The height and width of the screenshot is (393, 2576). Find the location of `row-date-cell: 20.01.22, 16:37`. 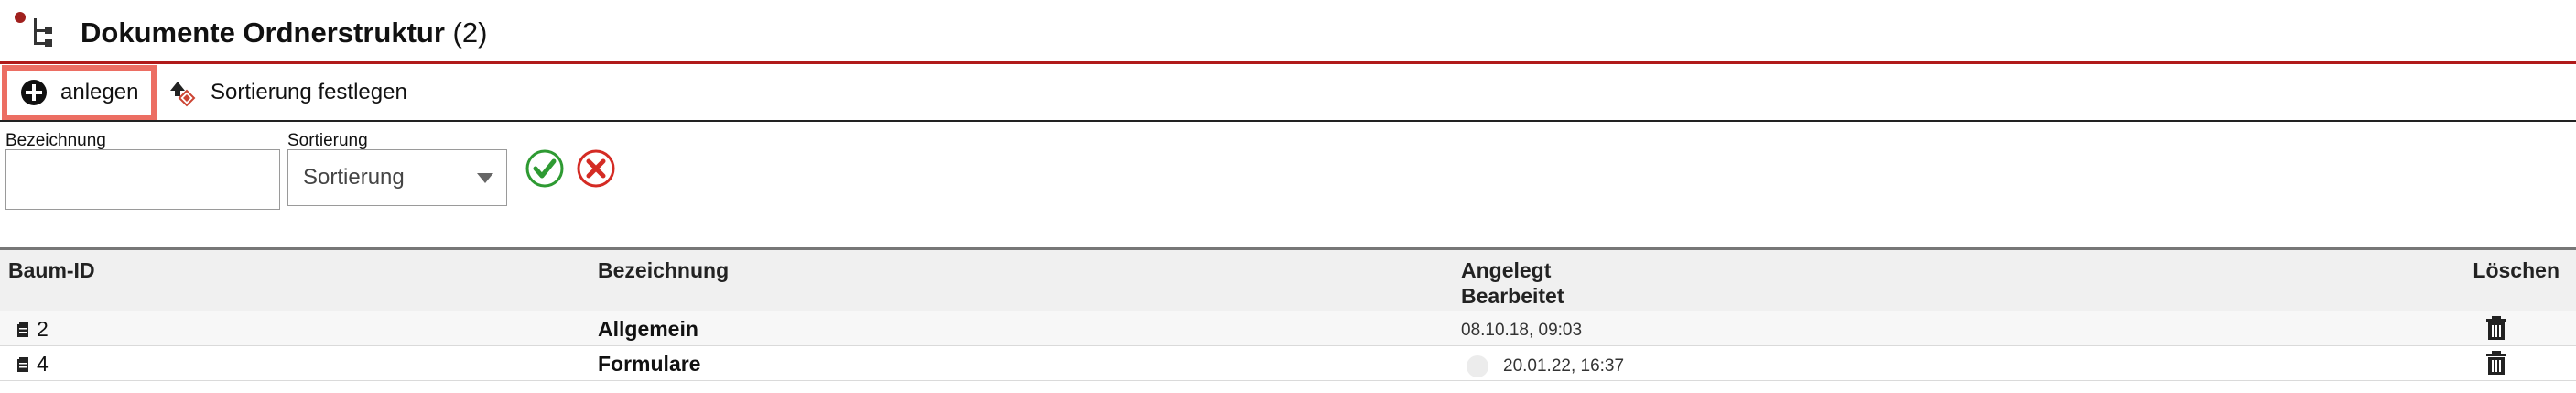

row-date-cell: 20.01.22, 16:37 is located at coordinates (1542, 366).